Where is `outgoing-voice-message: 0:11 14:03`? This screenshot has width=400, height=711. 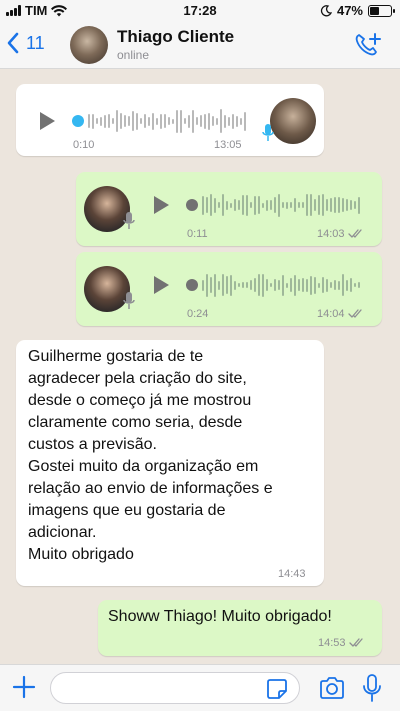 outgoing-voice-message: 0:11 14:03 is located at coordinates (229, 209).